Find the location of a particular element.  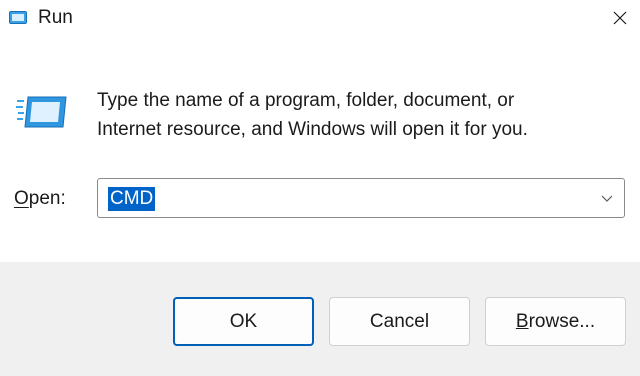

chevron-down-icon is located at coordinates (607, 198).